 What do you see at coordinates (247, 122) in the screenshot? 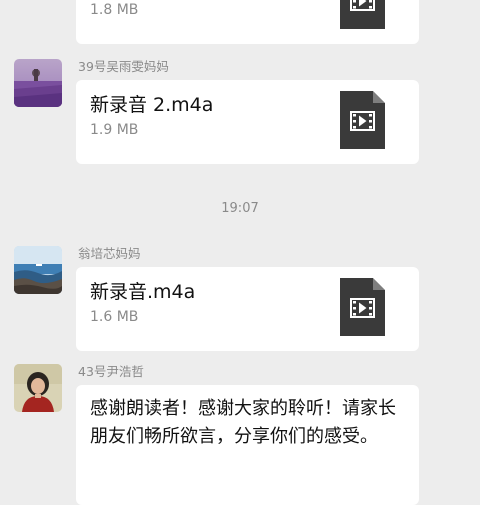
I see `file-bubble: 新录音 2.m4a 1.9 MB` at bounding box center [247, 122].